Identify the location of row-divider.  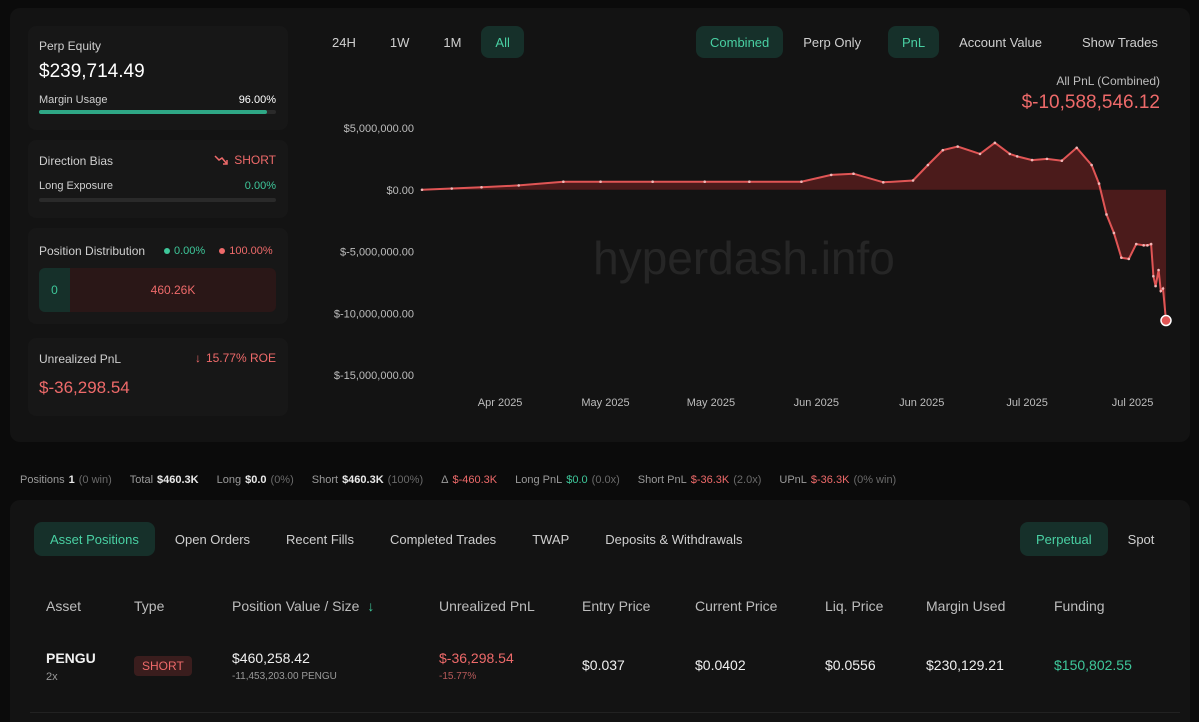
(605, 712).